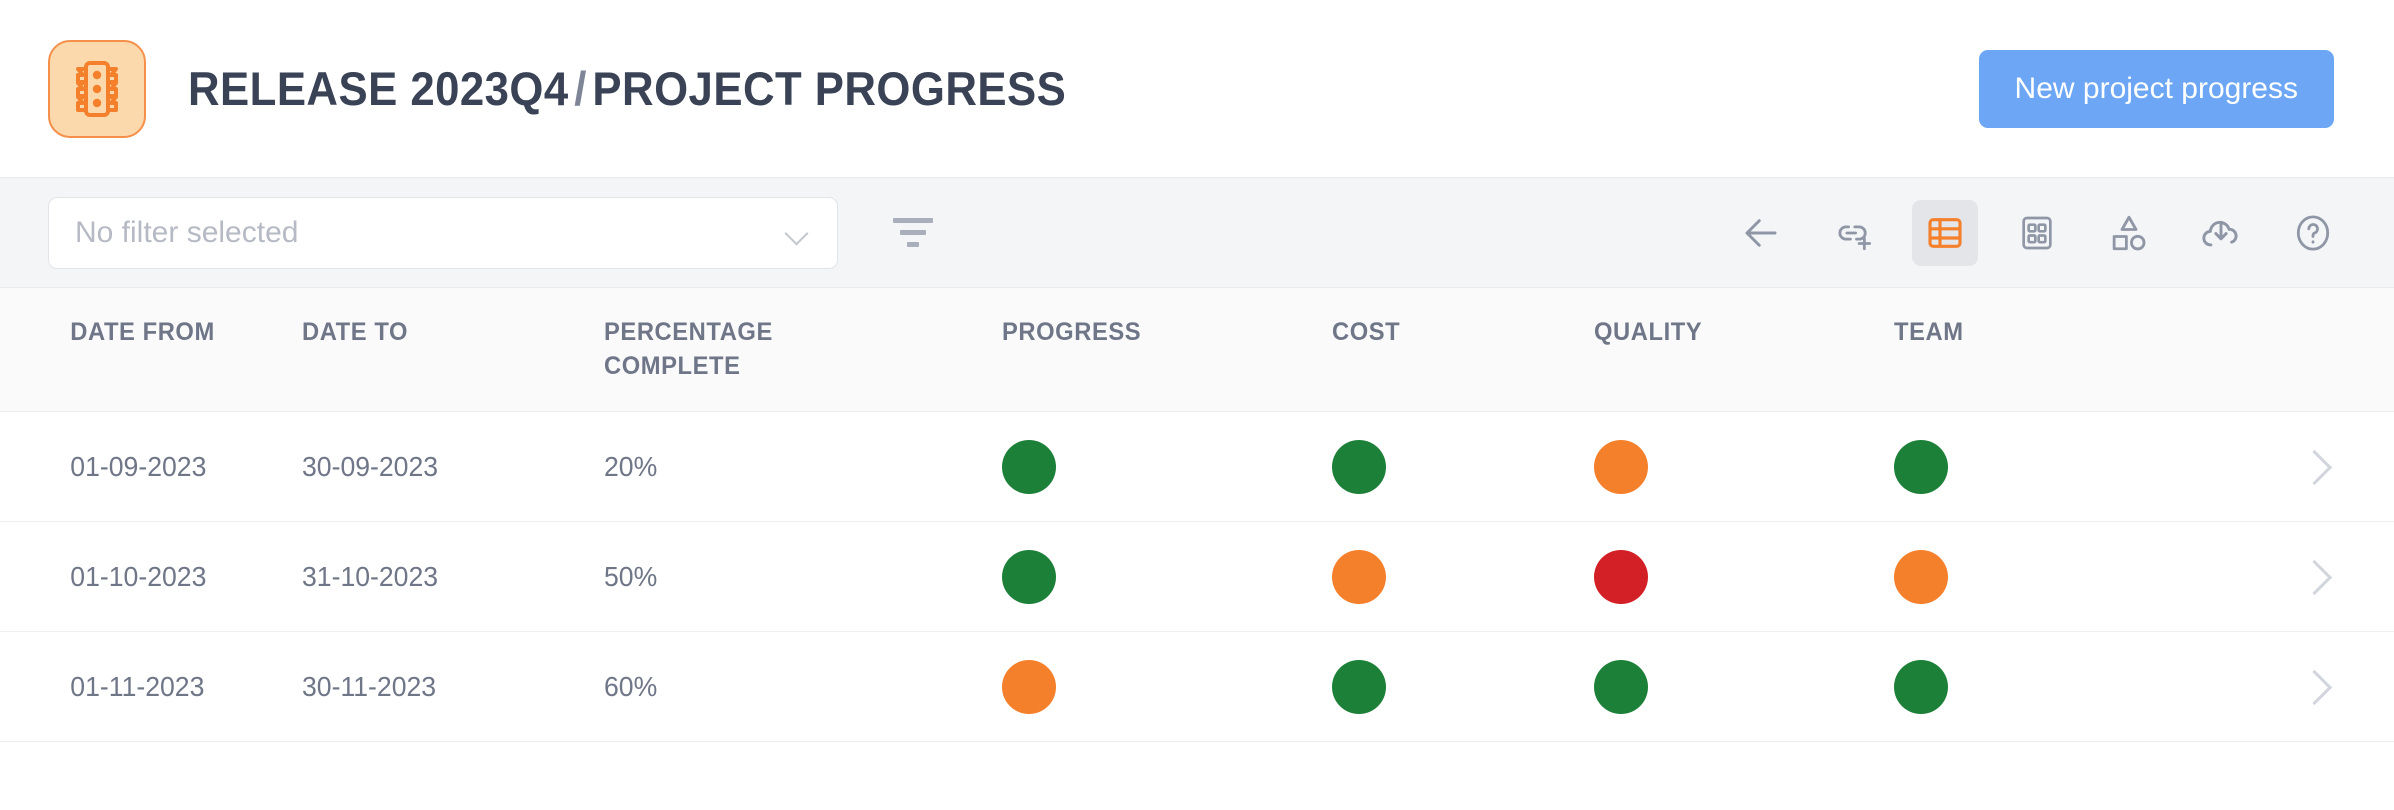  What do you see at coordinates (369, 686) in the screenshot?
I see `cell-date-to: 30-11-2023` at bounding box center [369, 686].